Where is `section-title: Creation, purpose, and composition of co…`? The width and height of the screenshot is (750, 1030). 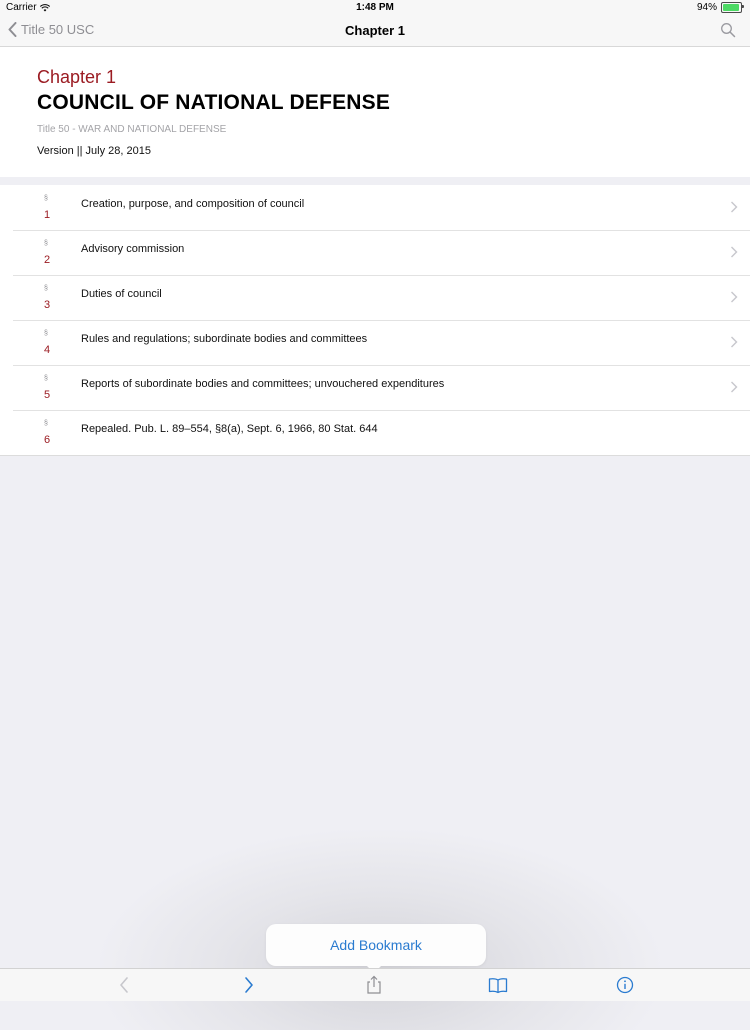 section-title: Creation, purpose, and composition of co… is located at coordinates (193, 204).